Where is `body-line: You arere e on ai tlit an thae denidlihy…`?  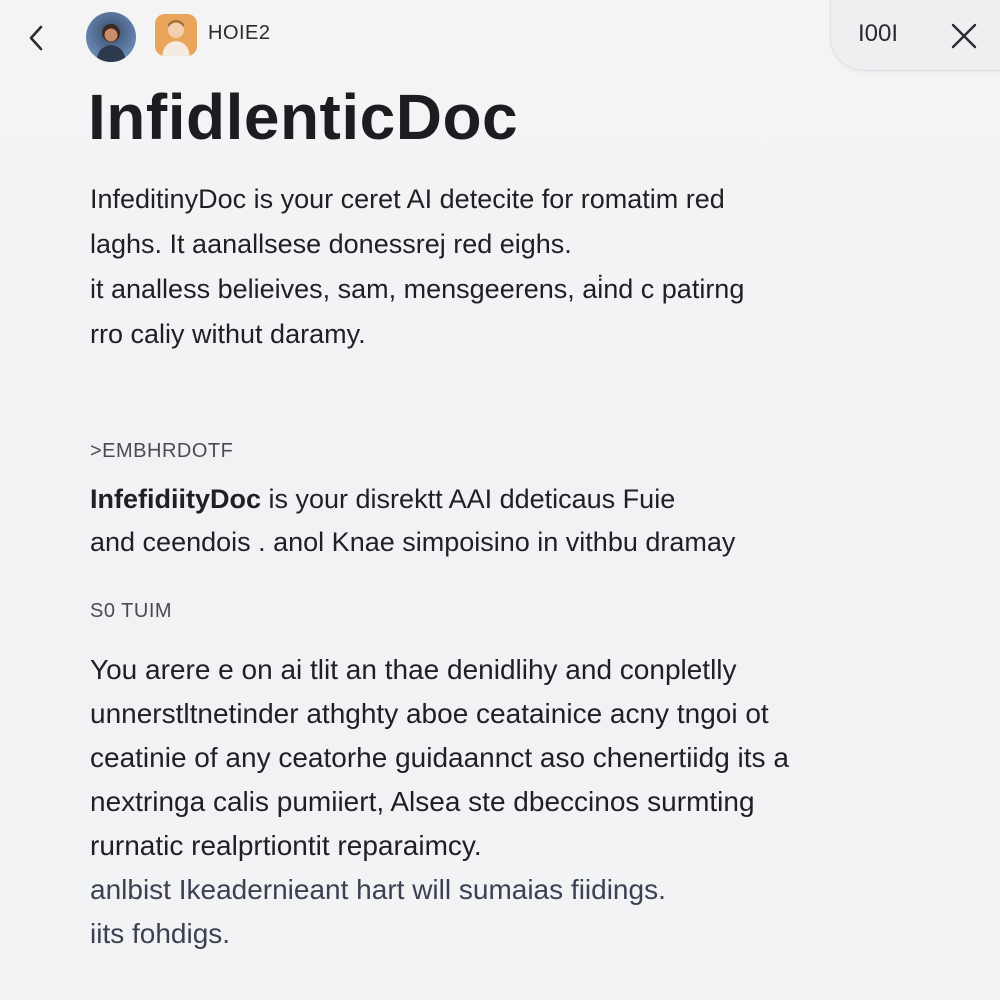
body-line: You arere e on ai tlit an thae denidlihy… is located at coordinates (413, 669).